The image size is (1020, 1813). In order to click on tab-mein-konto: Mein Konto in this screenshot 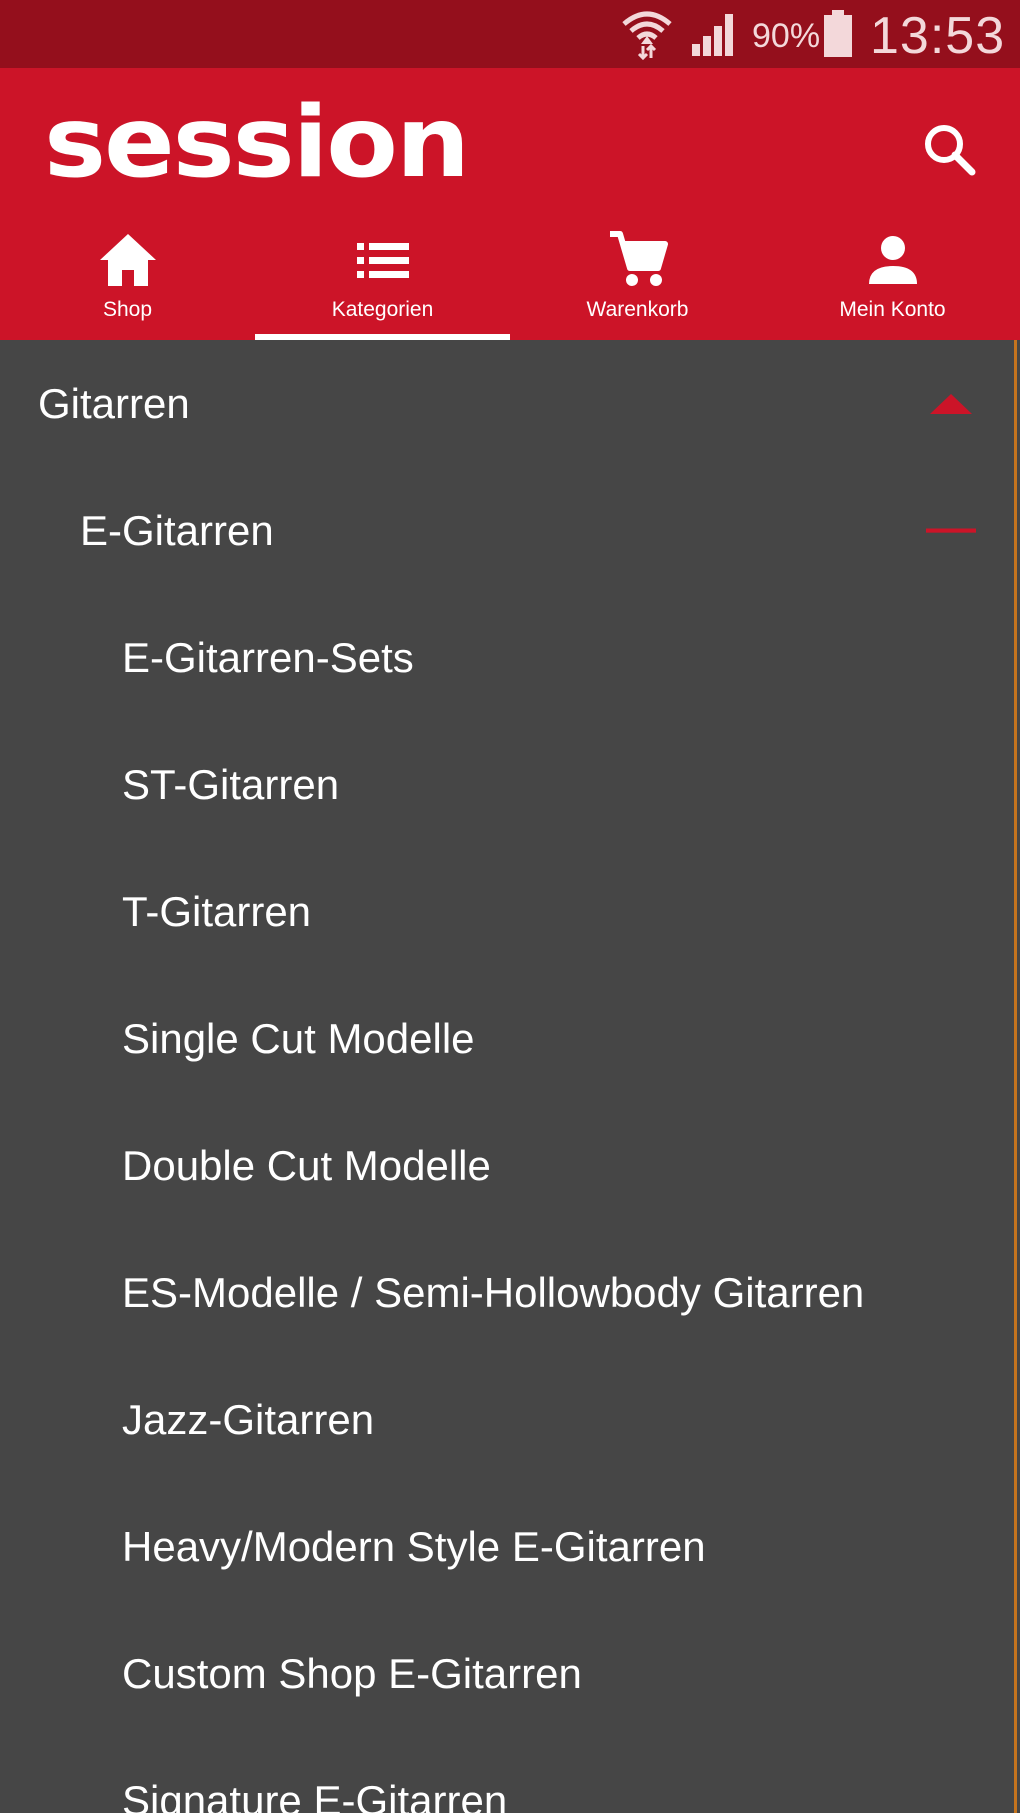, I will do `click(892, 280)`.